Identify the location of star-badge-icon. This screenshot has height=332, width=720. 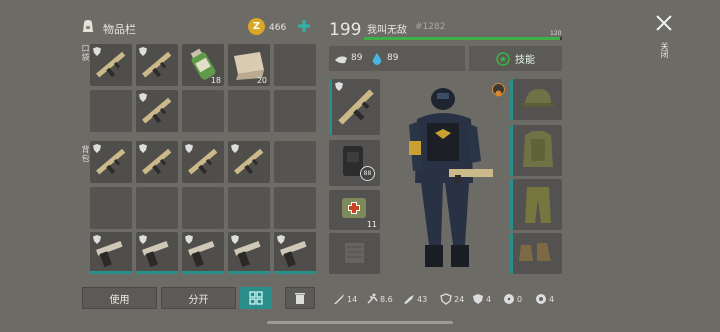
(503, 58).